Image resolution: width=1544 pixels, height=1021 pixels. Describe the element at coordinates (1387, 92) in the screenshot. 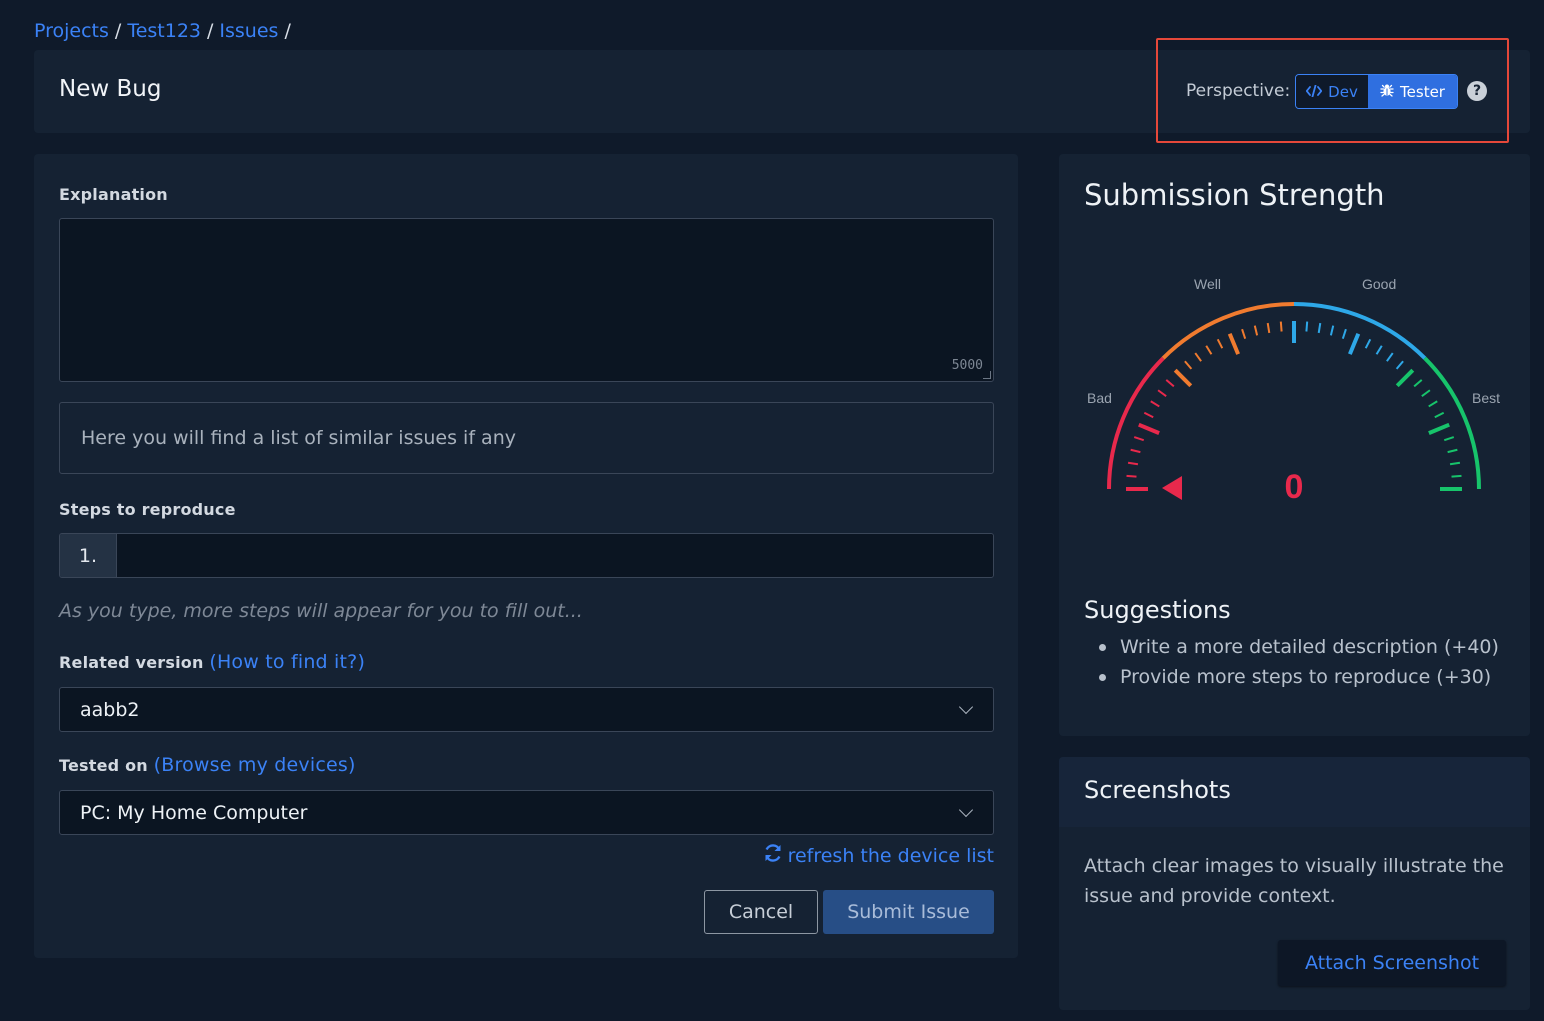

I see `bug-icon` at that location.